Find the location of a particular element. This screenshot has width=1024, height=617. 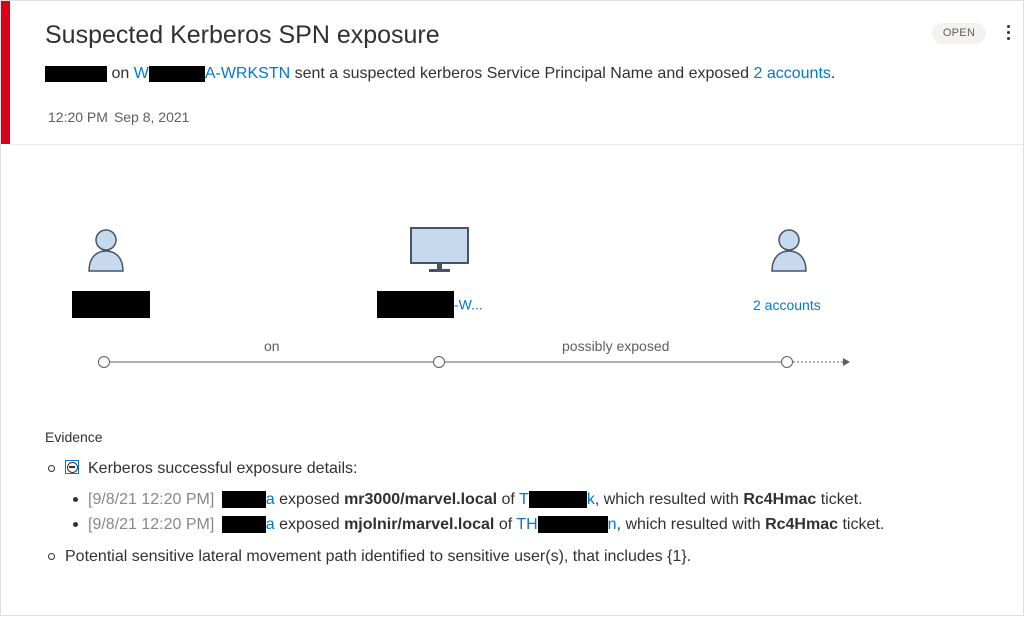

redacted-computer is located at coordinates (176, 73).